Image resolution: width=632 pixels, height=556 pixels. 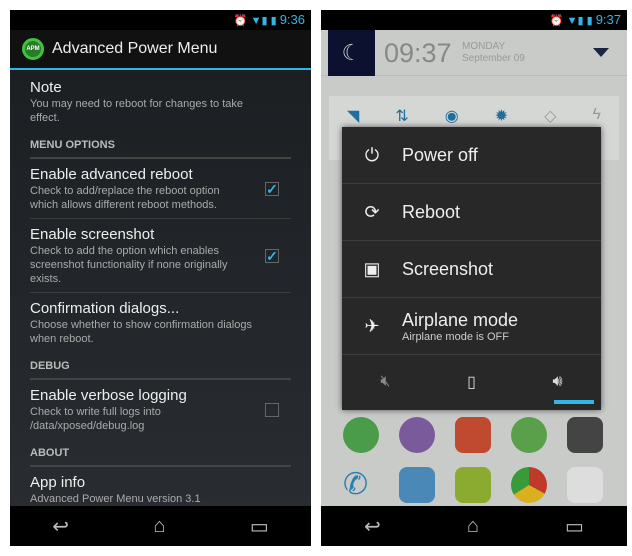 I want to click on app-title: Advanced Power Menu, so click(x=135, y=48).